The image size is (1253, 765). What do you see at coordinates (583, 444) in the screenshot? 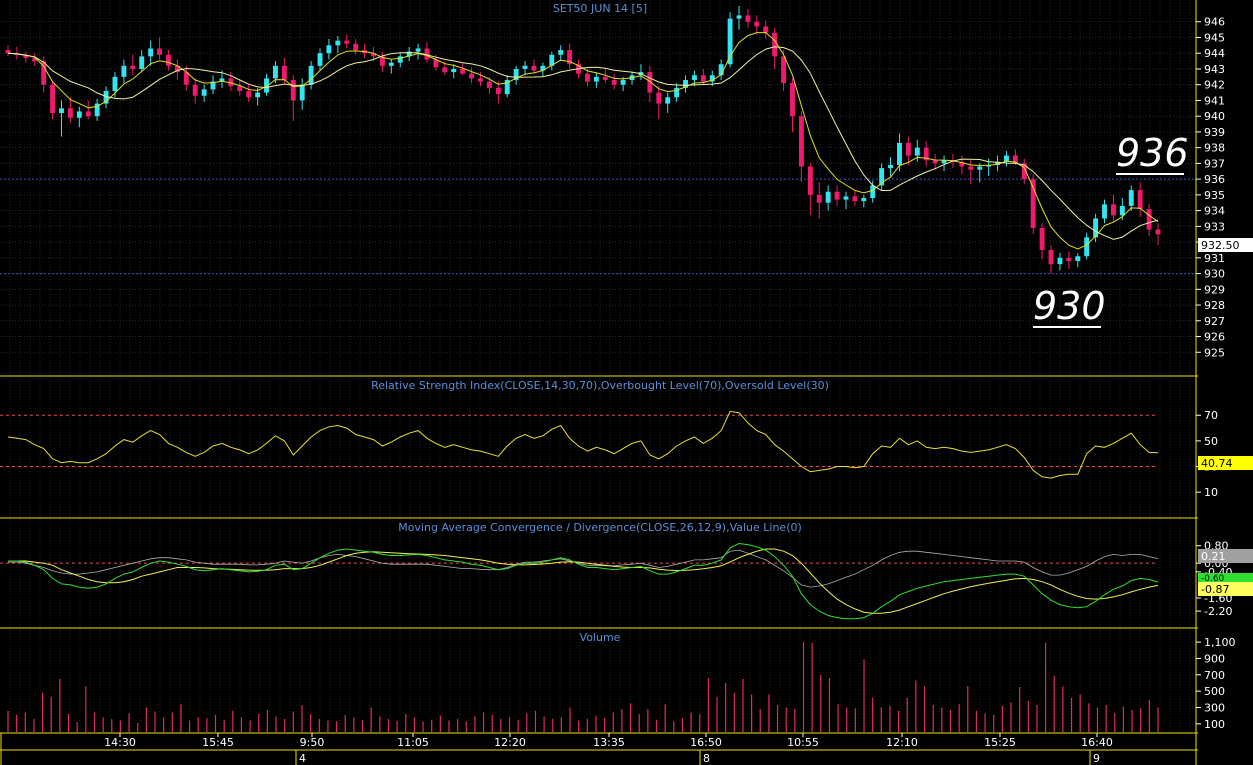
I see `rsi-line` at bounding box center [583, 444].